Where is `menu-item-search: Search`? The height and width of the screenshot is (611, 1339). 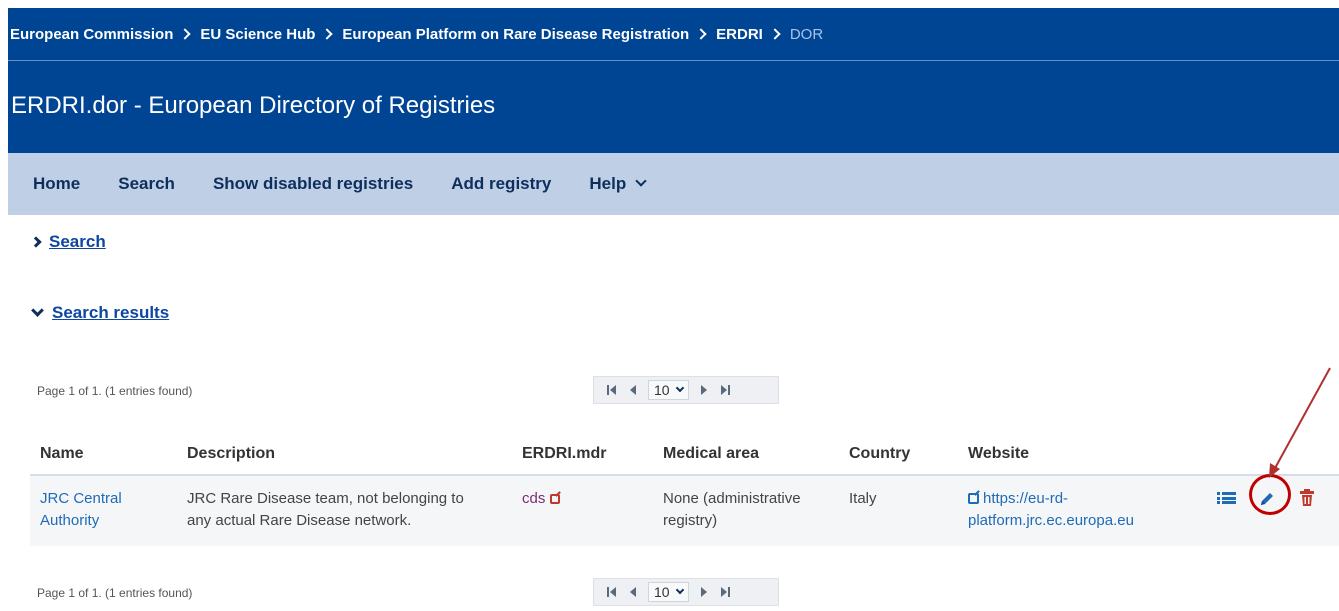 menu-item-search: Search is located at coordinates (146, 184).